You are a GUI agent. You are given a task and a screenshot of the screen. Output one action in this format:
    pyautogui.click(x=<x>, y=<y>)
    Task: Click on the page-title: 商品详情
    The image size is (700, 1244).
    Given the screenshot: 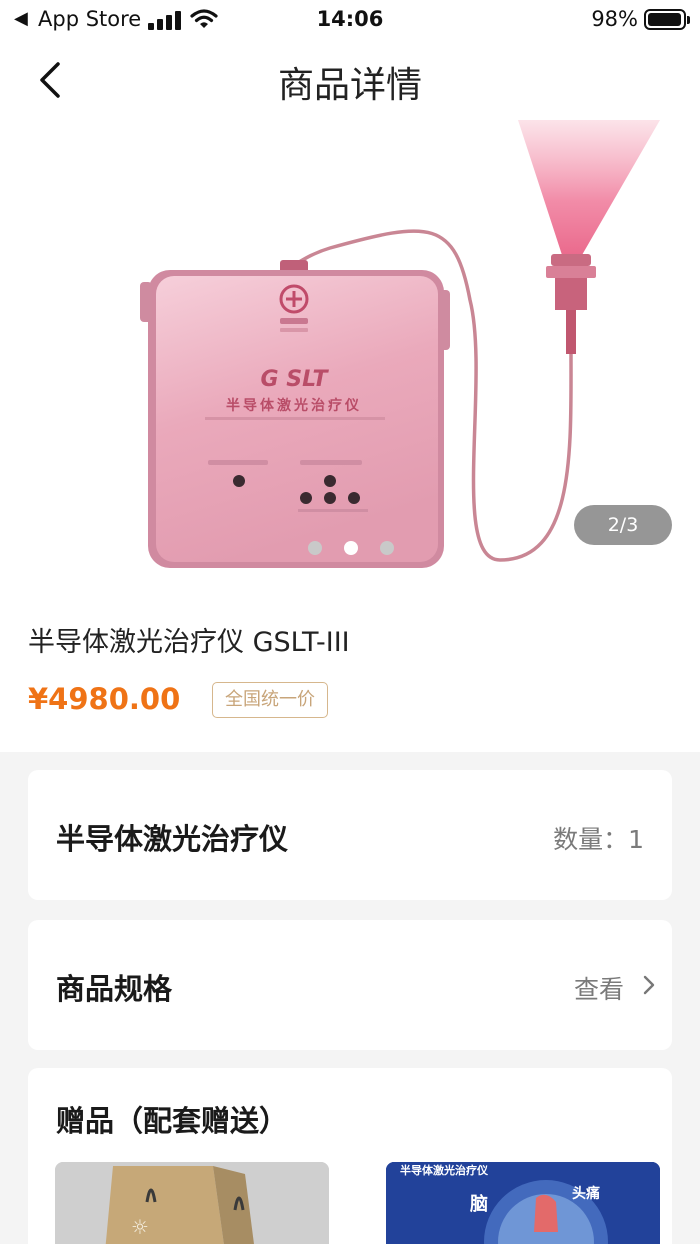 What is the action you would take?
    pyautogui.click(x=349, y=85)
    